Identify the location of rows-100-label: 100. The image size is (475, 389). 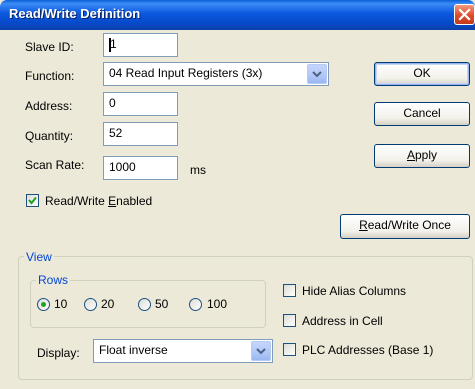
(217, 304).